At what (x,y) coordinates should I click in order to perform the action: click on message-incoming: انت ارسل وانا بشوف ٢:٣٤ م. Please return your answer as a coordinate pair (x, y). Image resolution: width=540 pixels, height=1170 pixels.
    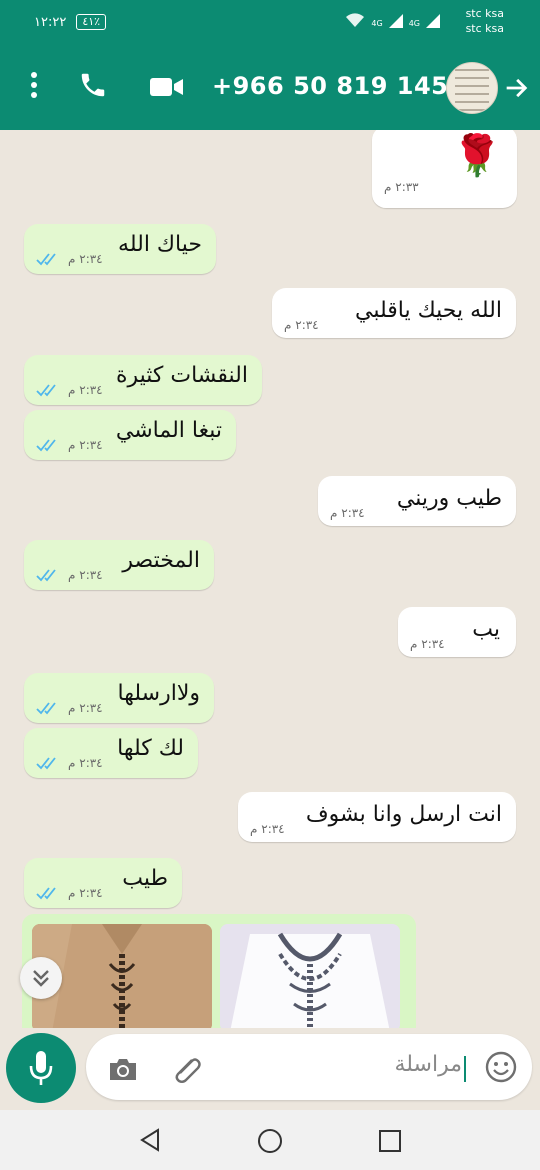
    Looking at the image, I should click on (377, 817).